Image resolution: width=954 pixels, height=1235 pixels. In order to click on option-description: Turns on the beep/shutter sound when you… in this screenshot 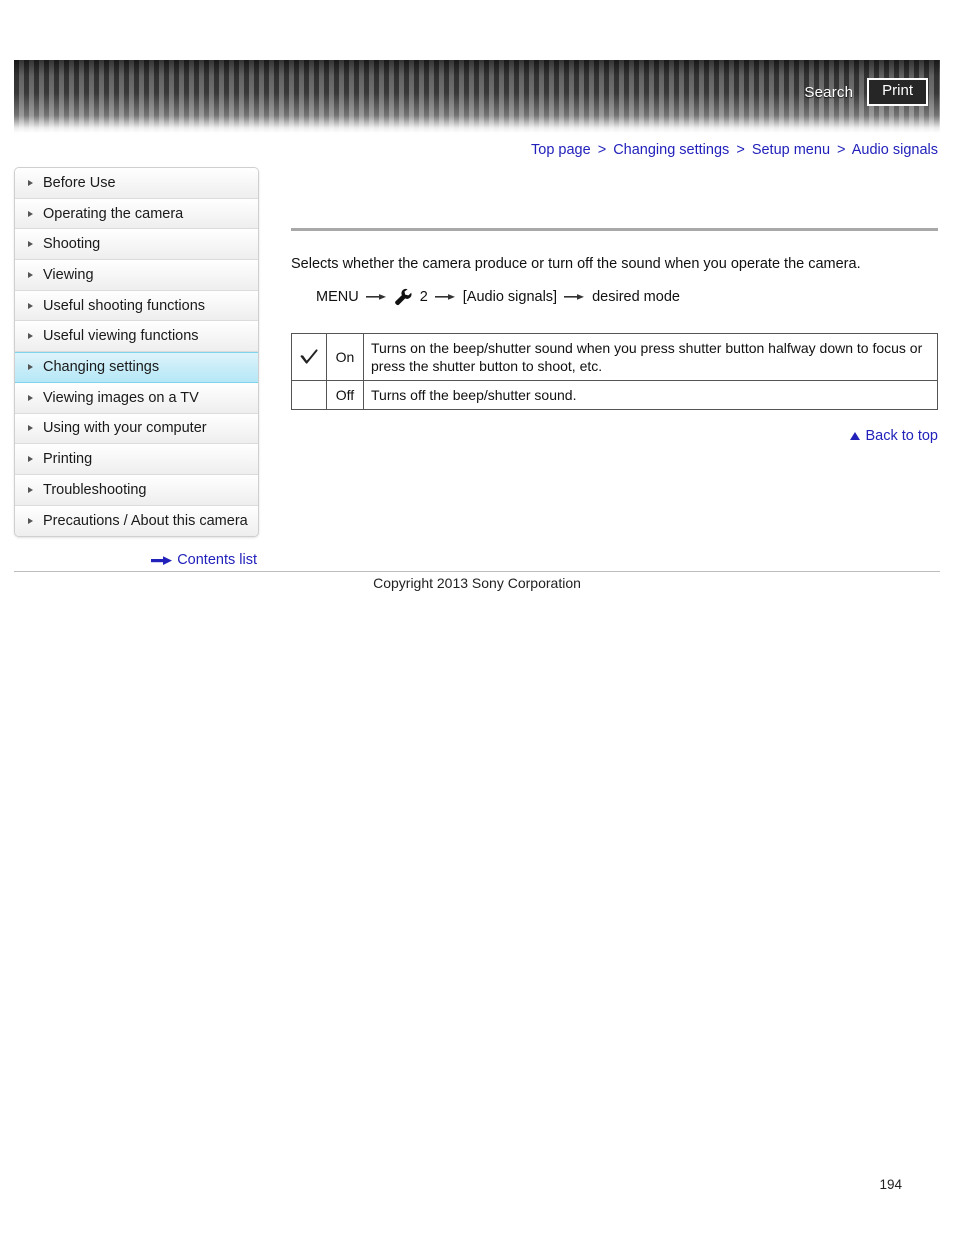, I will do `click(650, 357)`.